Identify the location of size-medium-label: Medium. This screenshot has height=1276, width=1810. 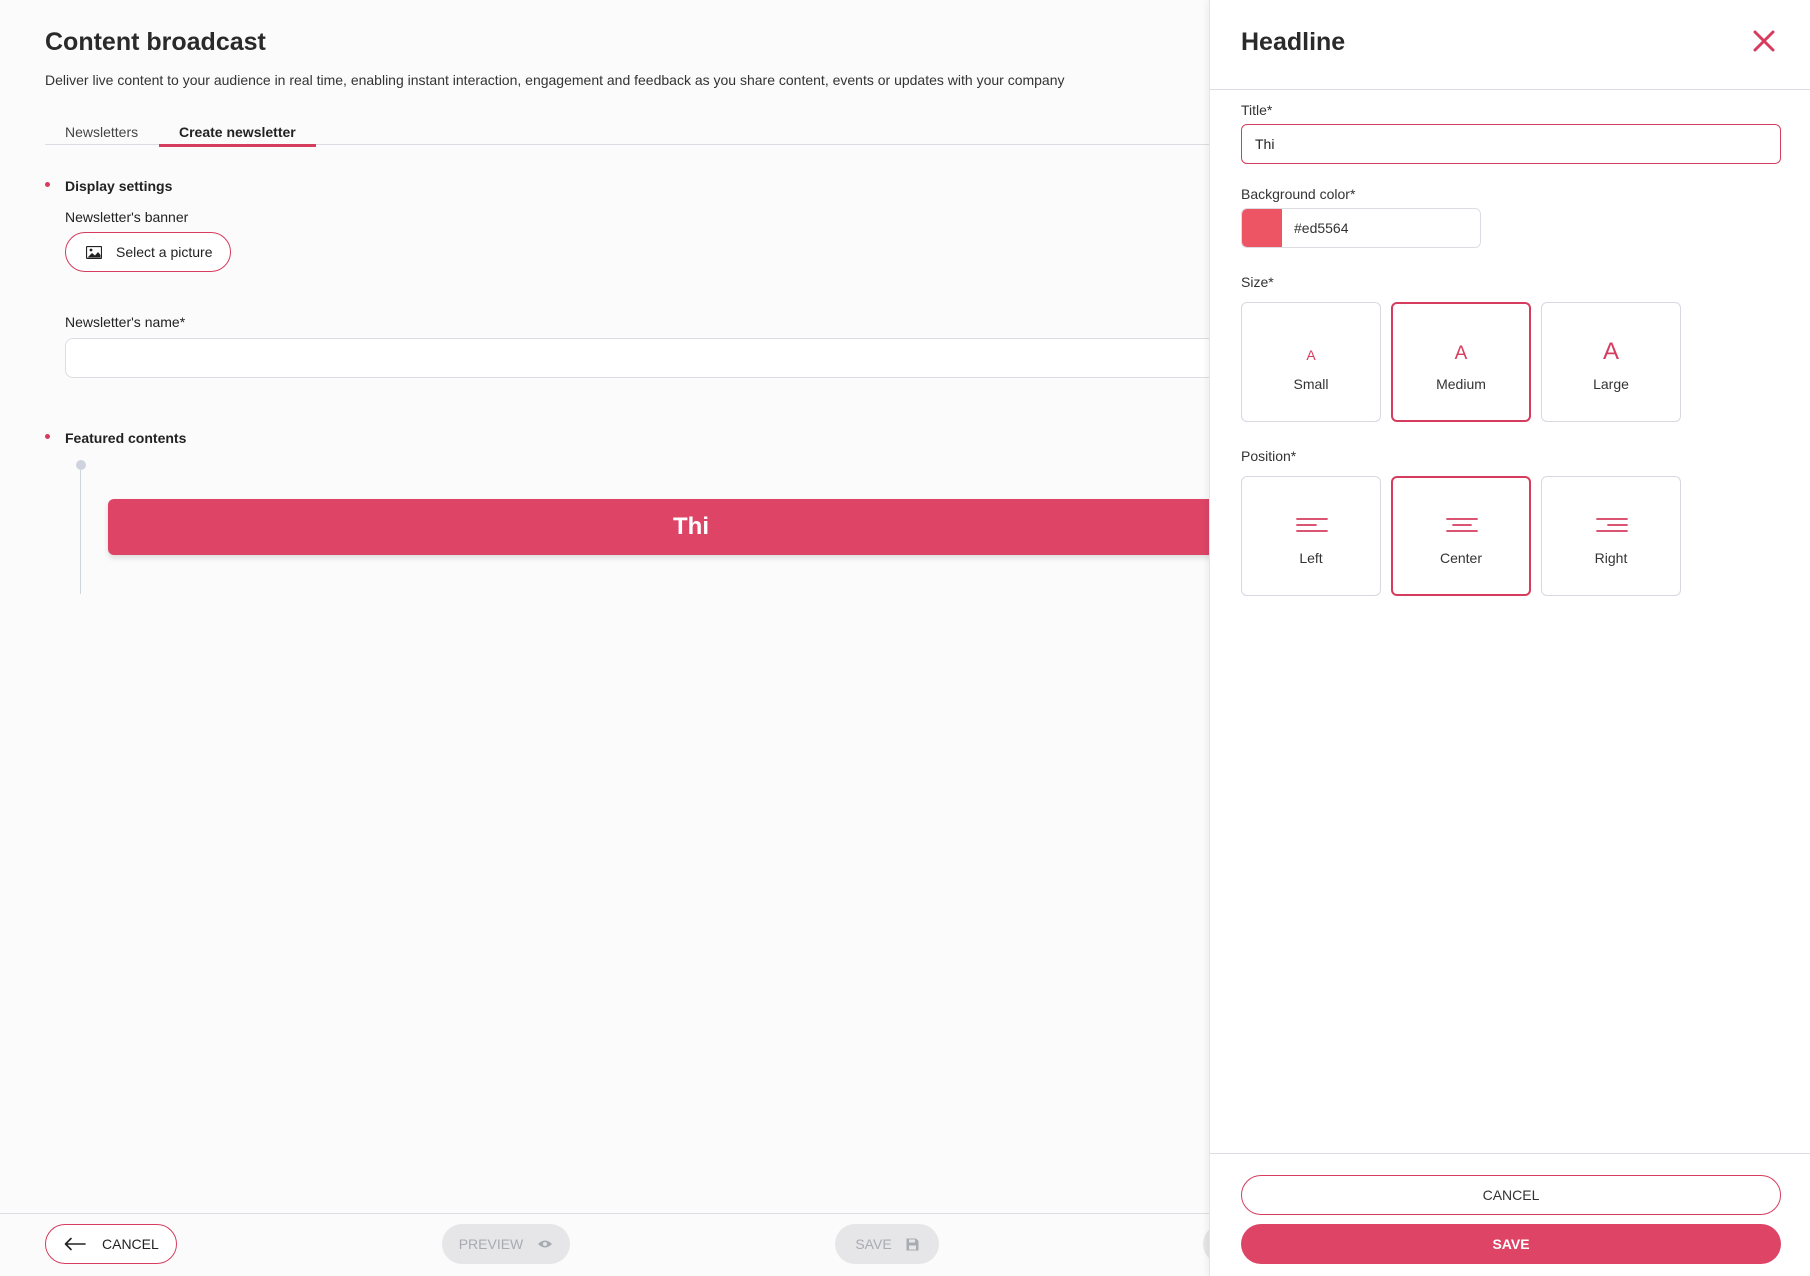
(1461, 384).